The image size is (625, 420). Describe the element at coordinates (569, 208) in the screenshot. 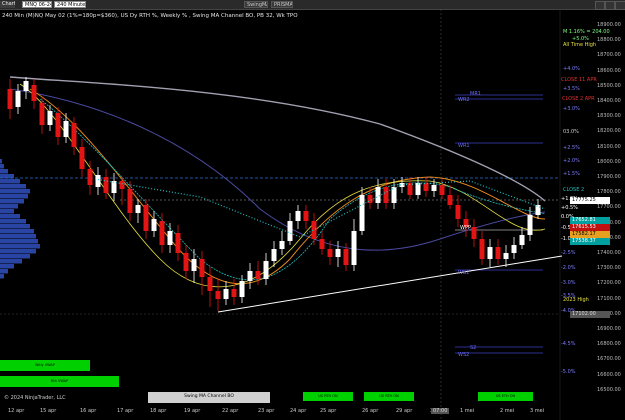

I see `pct-label: +0.5%` at that location.